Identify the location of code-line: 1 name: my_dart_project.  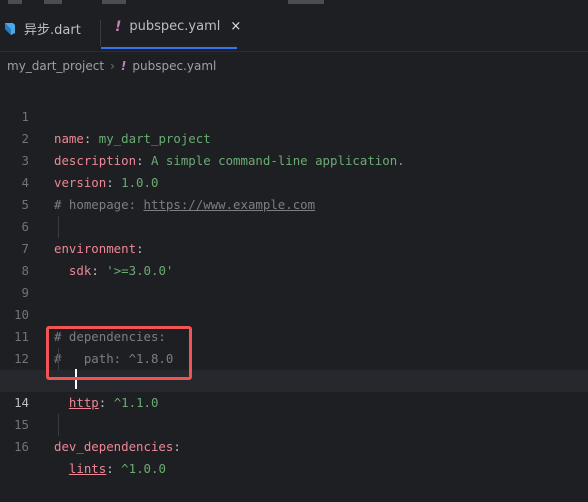
(294, 115).